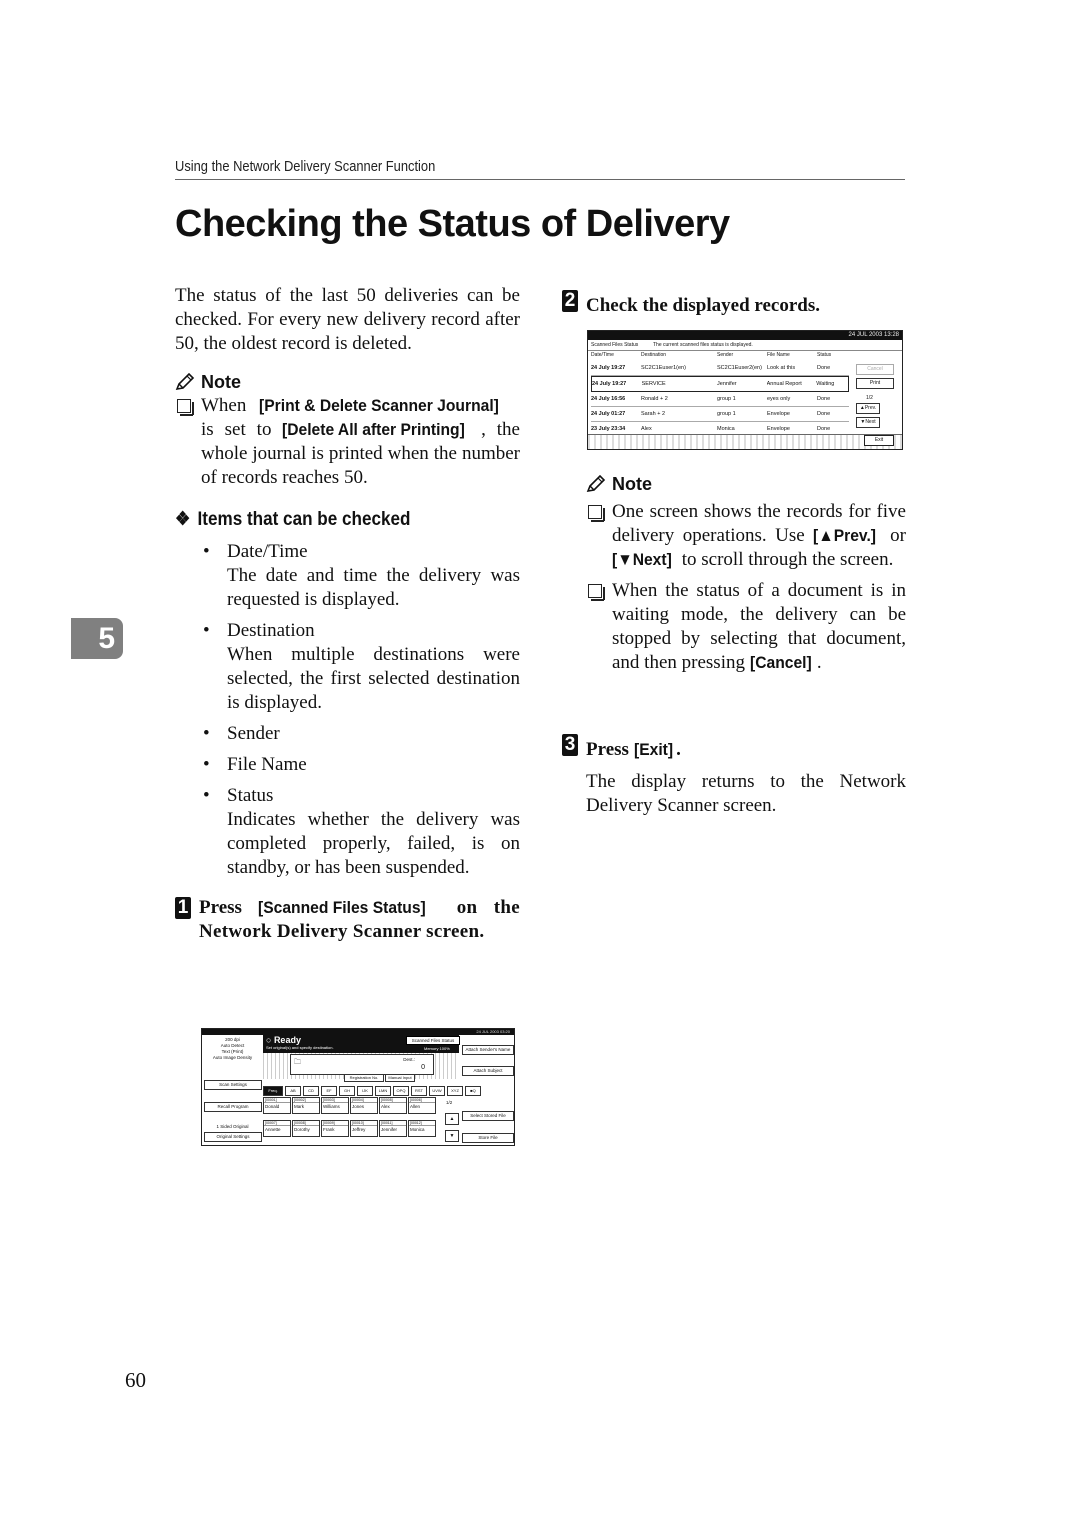  What do you see at coordinates (778, 355) in the screenshot?
I see `col-file-name: File Name` at bounding box center [778, 355].